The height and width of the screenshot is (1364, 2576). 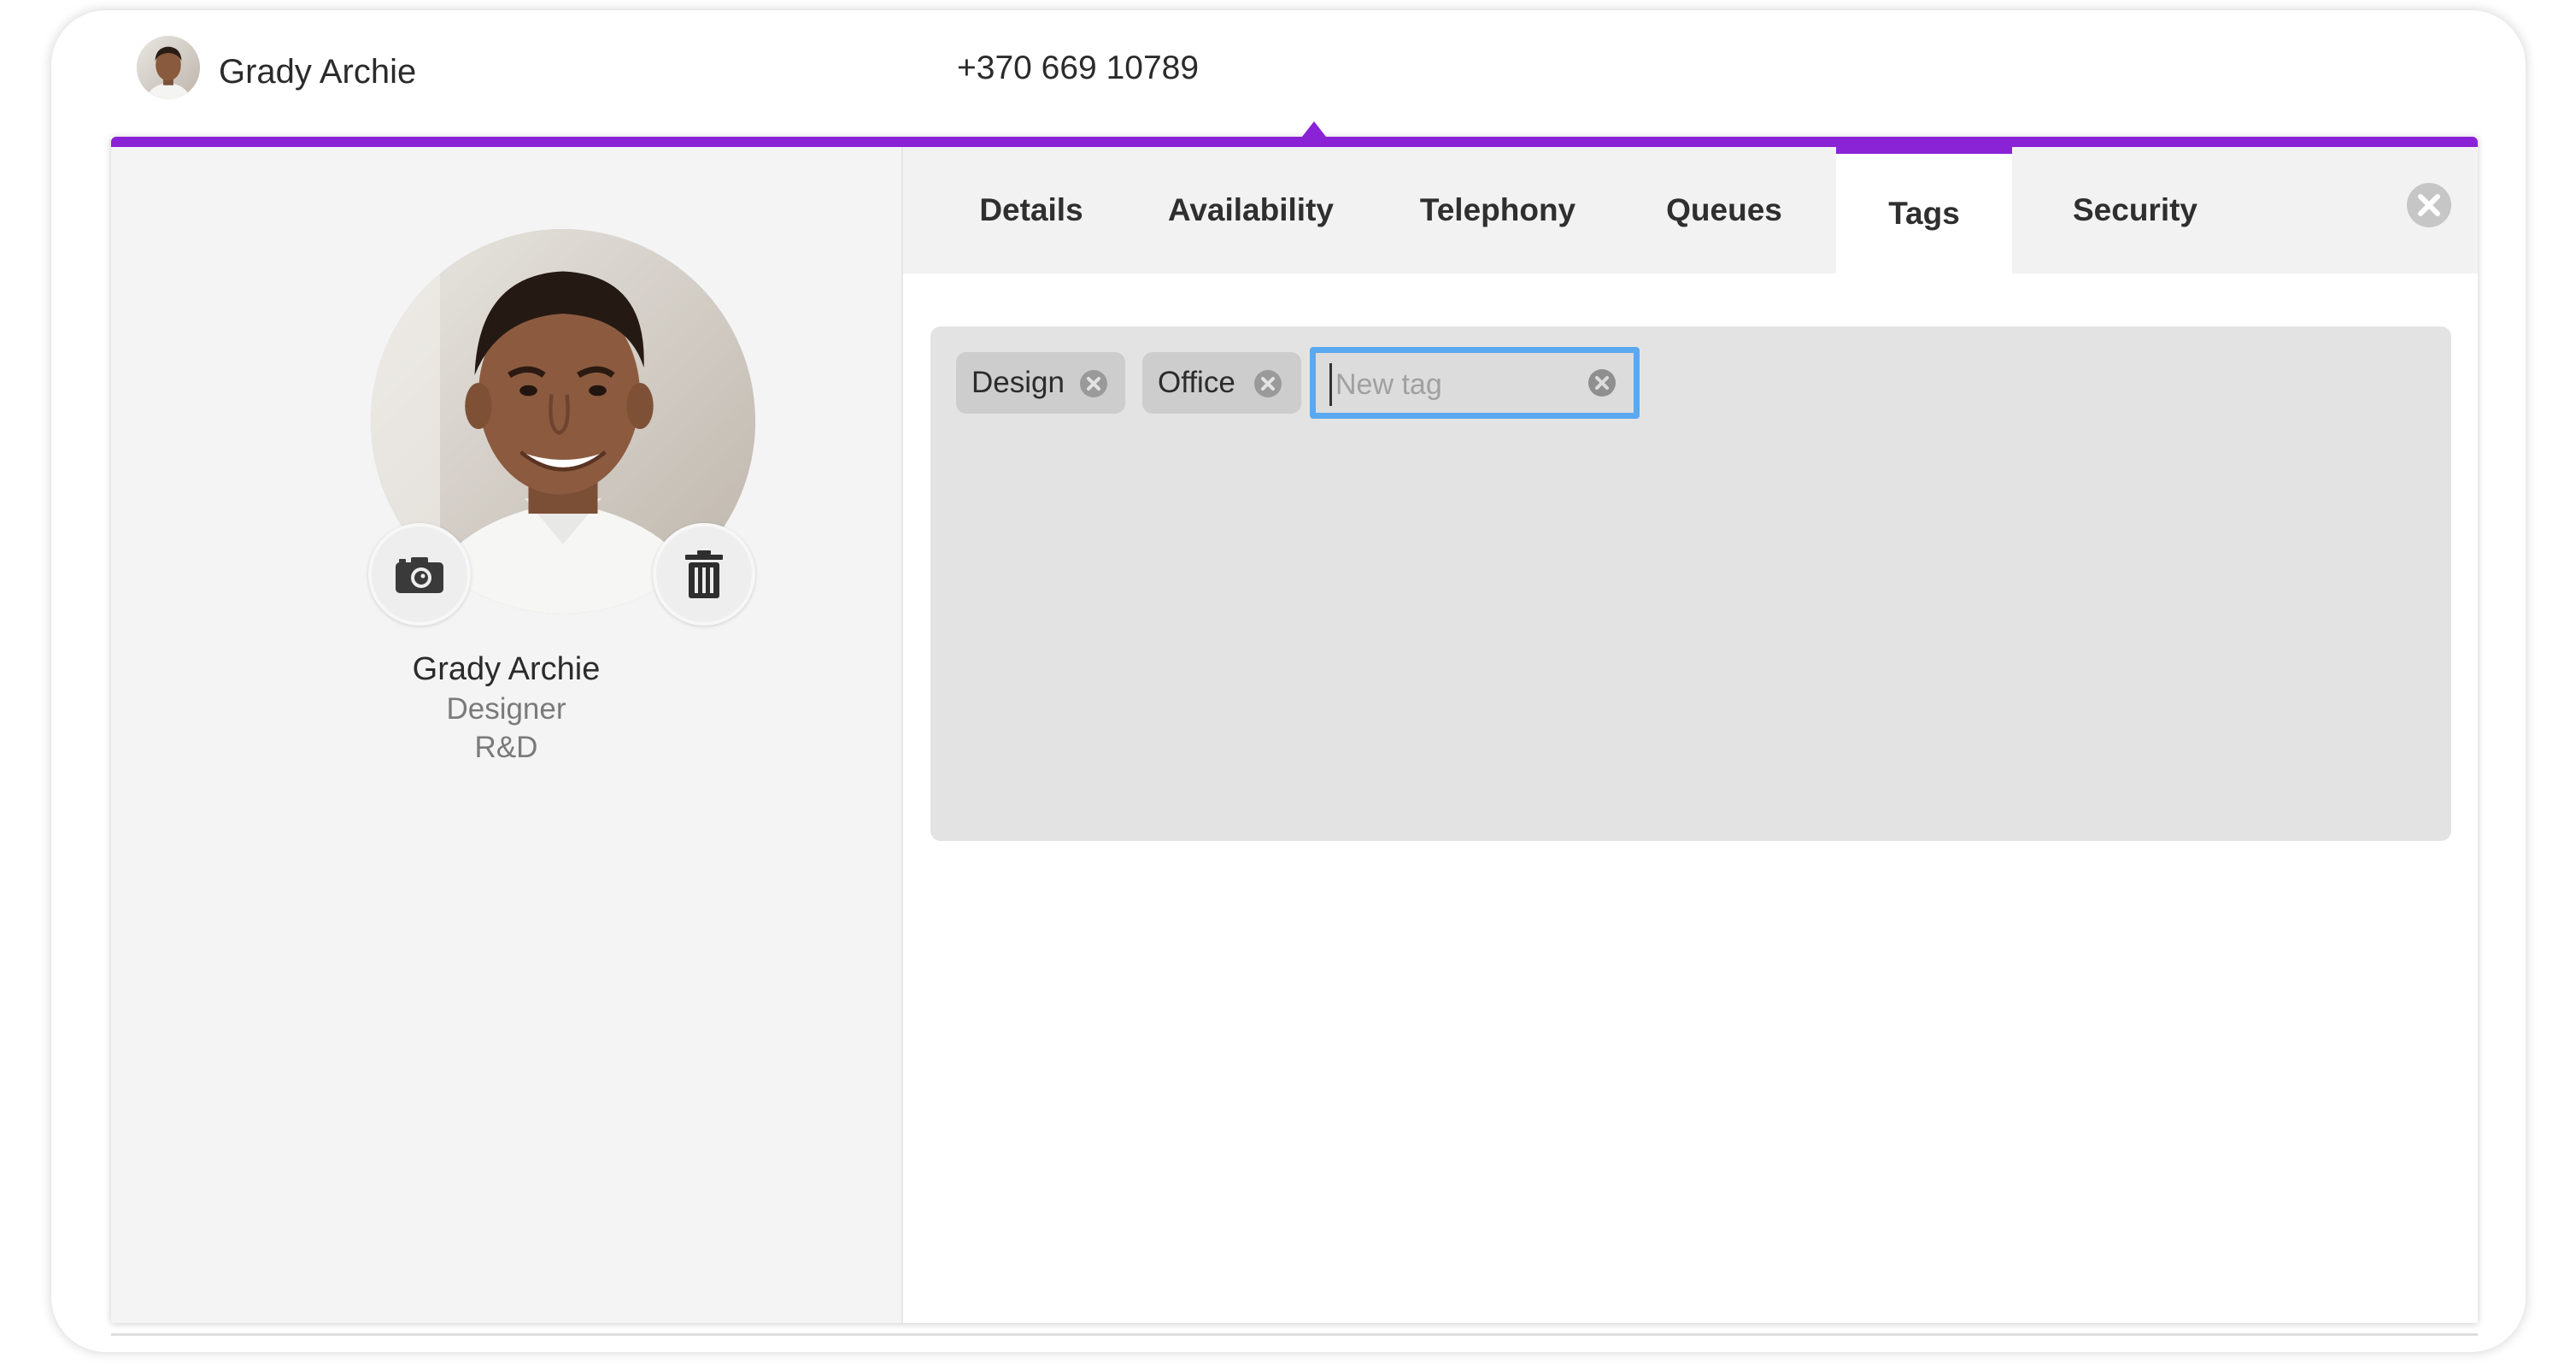 I want to click on tab-label: Details, so click(x=1031, y=210).